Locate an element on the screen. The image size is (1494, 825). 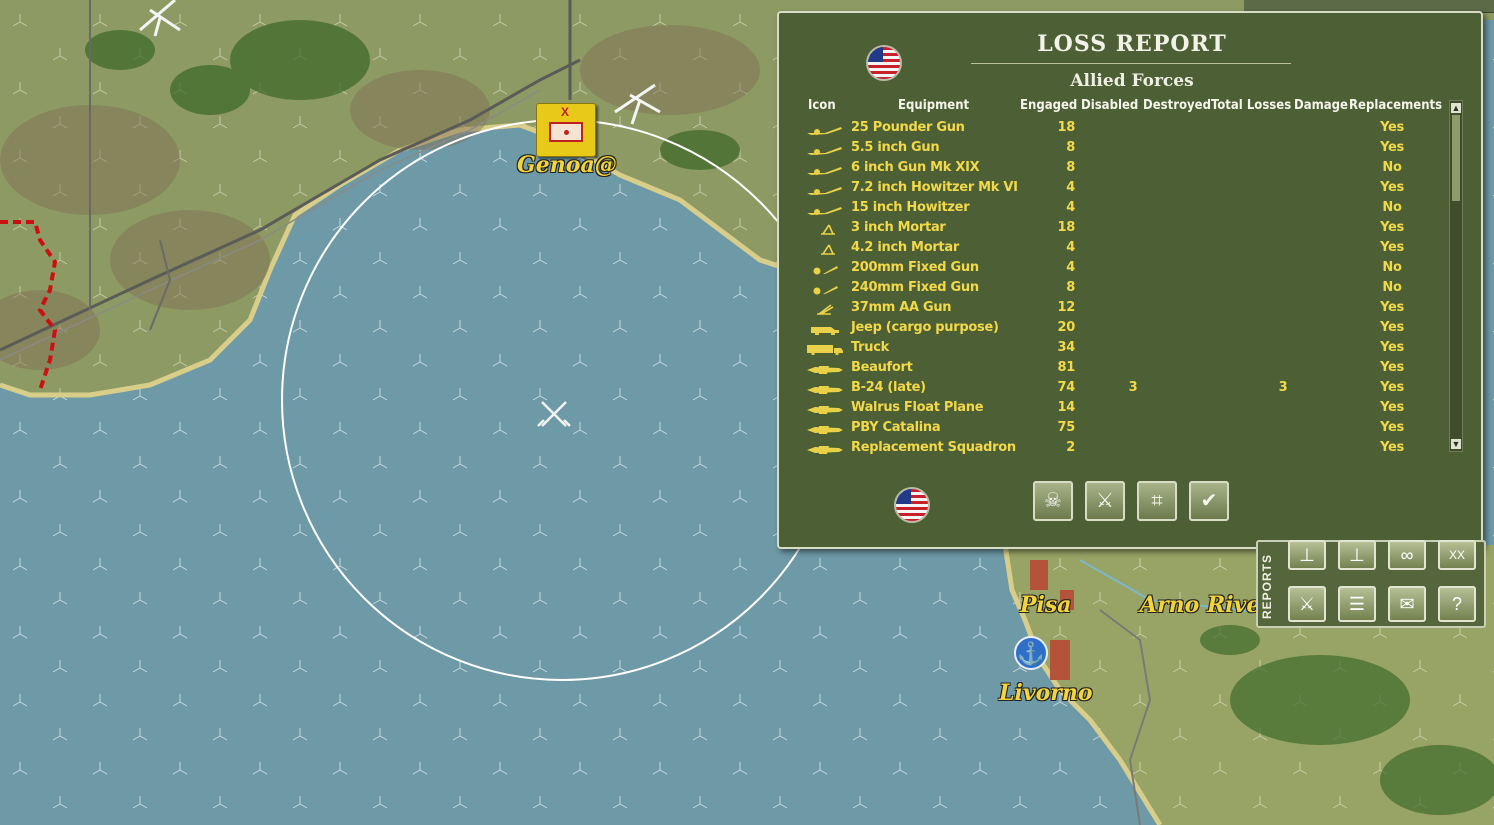
table-row: 15 inch Howitzer 4 No is located at coordinates (1132, 209).